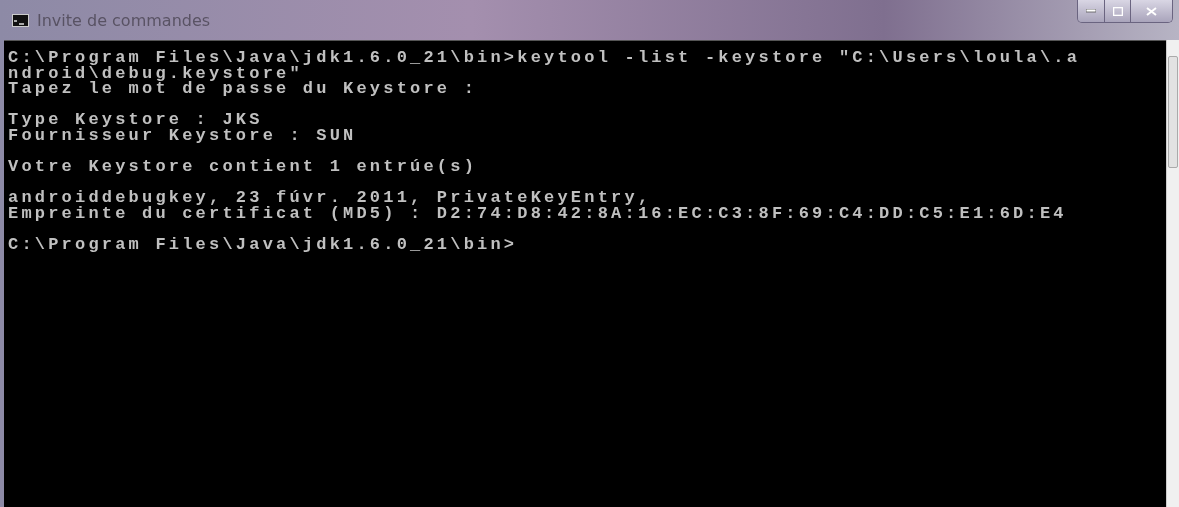  I want to click on console-line: ndroid\debug.keystore", so click(155, 73).